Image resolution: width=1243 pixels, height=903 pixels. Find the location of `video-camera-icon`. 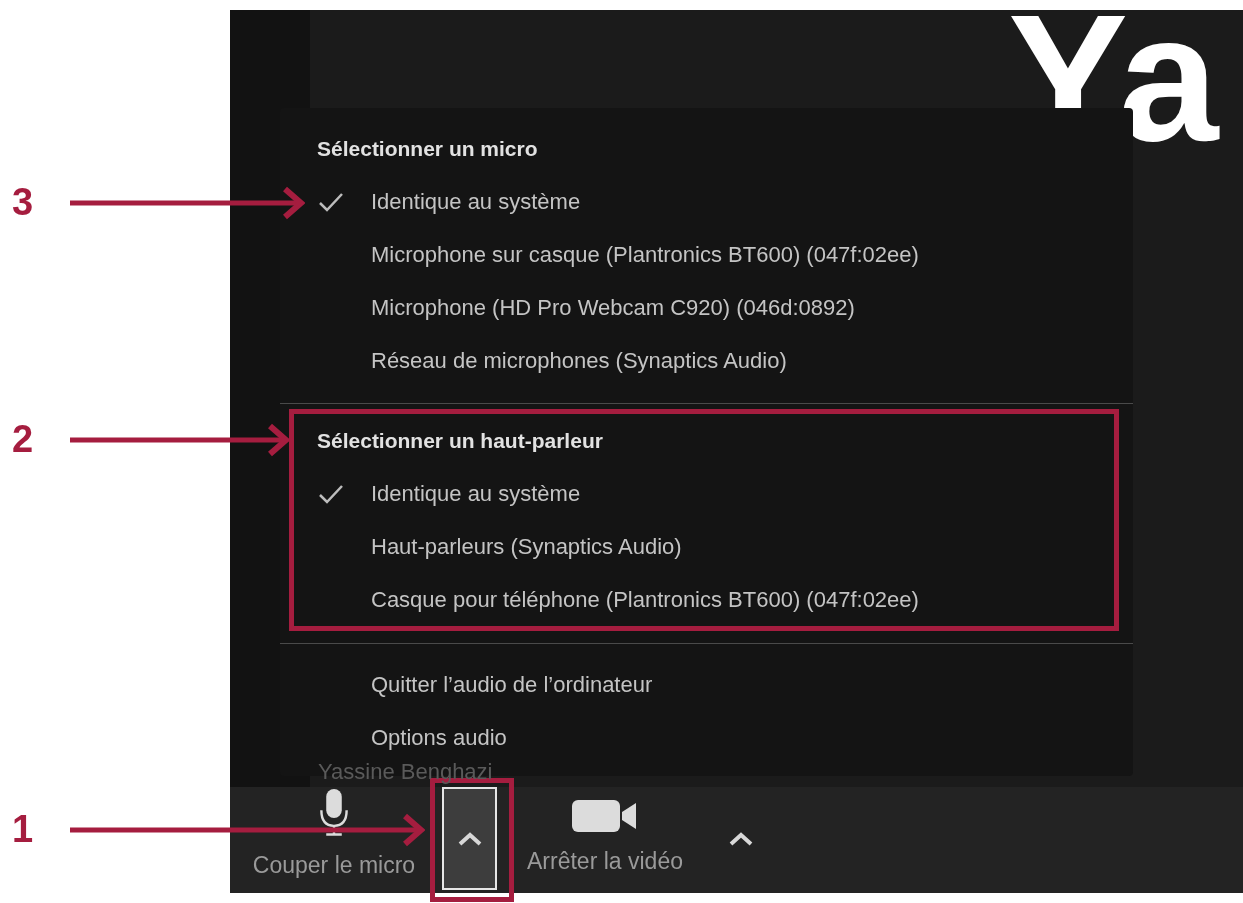

video-camera-icon is located at coordinates (605, 815).